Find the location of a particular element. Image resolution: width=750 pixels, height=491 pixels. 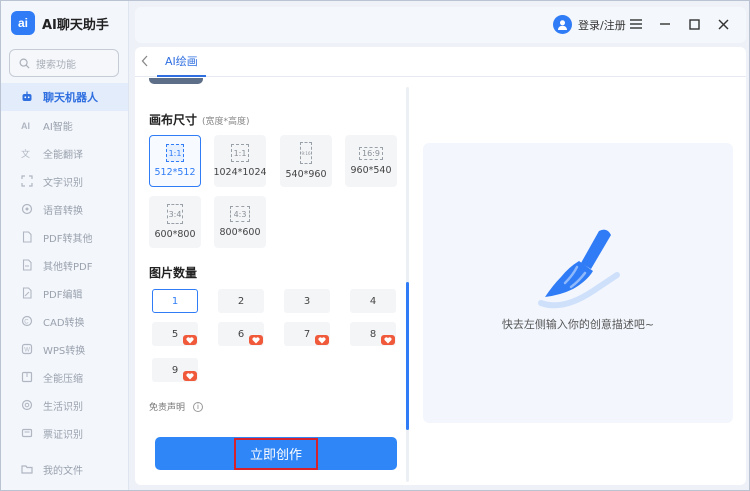

sidebar-item-label: 聊天机器人 is located at coordinates (70, 97).